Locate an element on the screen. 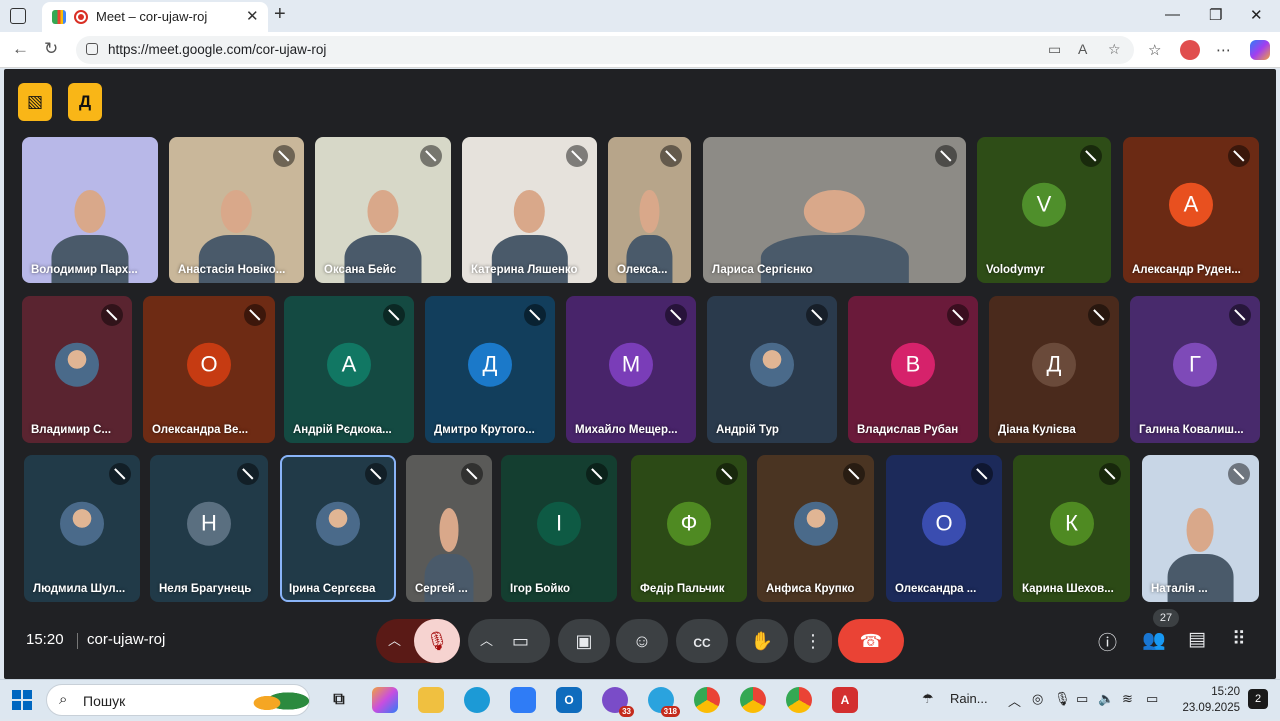 The height and width of the screenshot is (721, 1280). taskbar-clock: 15:20 23.09.2025 is located at coordinates (1208, 700).